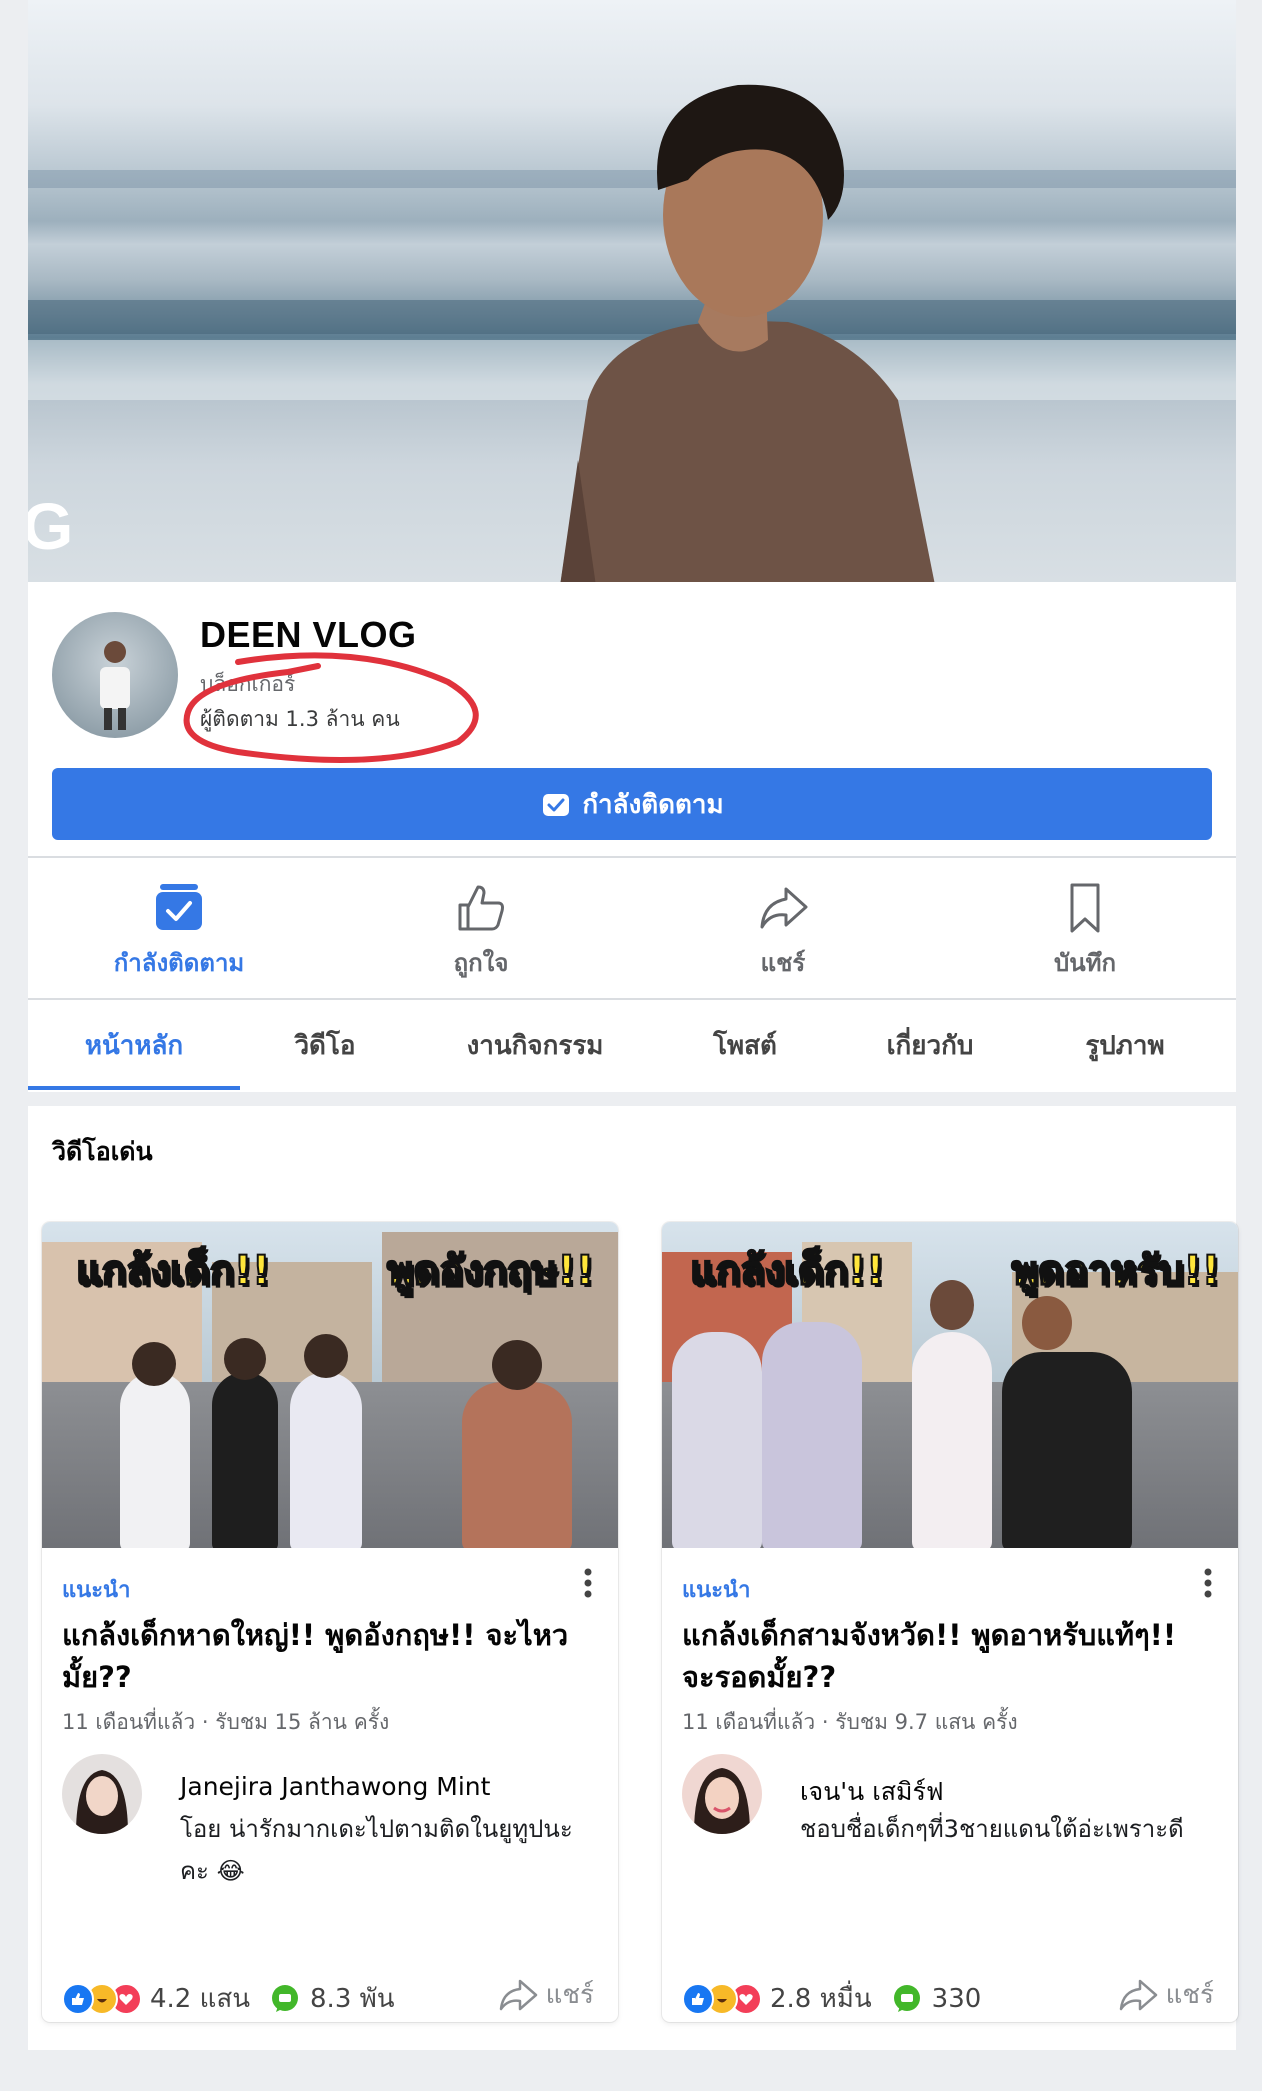 The height and width of the screenshot is (2091, 1262). Describe the element at coordinates (331, 707) in the screenshot. I see `red-circle-annotation` at that location.